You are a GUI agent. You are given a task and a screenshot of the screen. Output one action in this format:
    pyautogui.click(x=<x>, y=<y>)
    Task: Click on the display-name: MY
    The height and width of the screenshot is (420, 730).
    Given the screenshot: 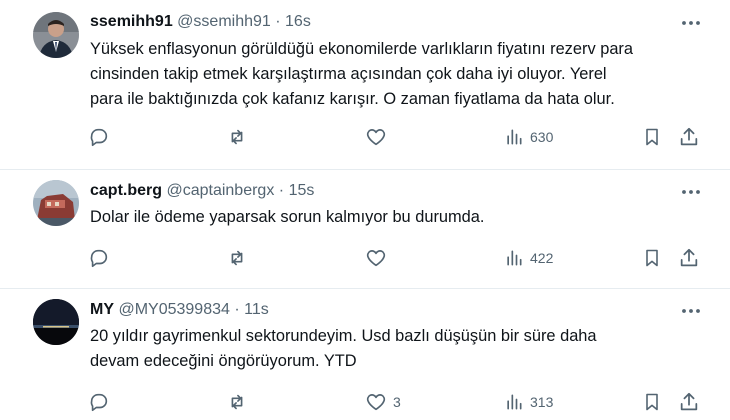 What is the action you would take?
    pyautogui.click(x=102, y=309)
    